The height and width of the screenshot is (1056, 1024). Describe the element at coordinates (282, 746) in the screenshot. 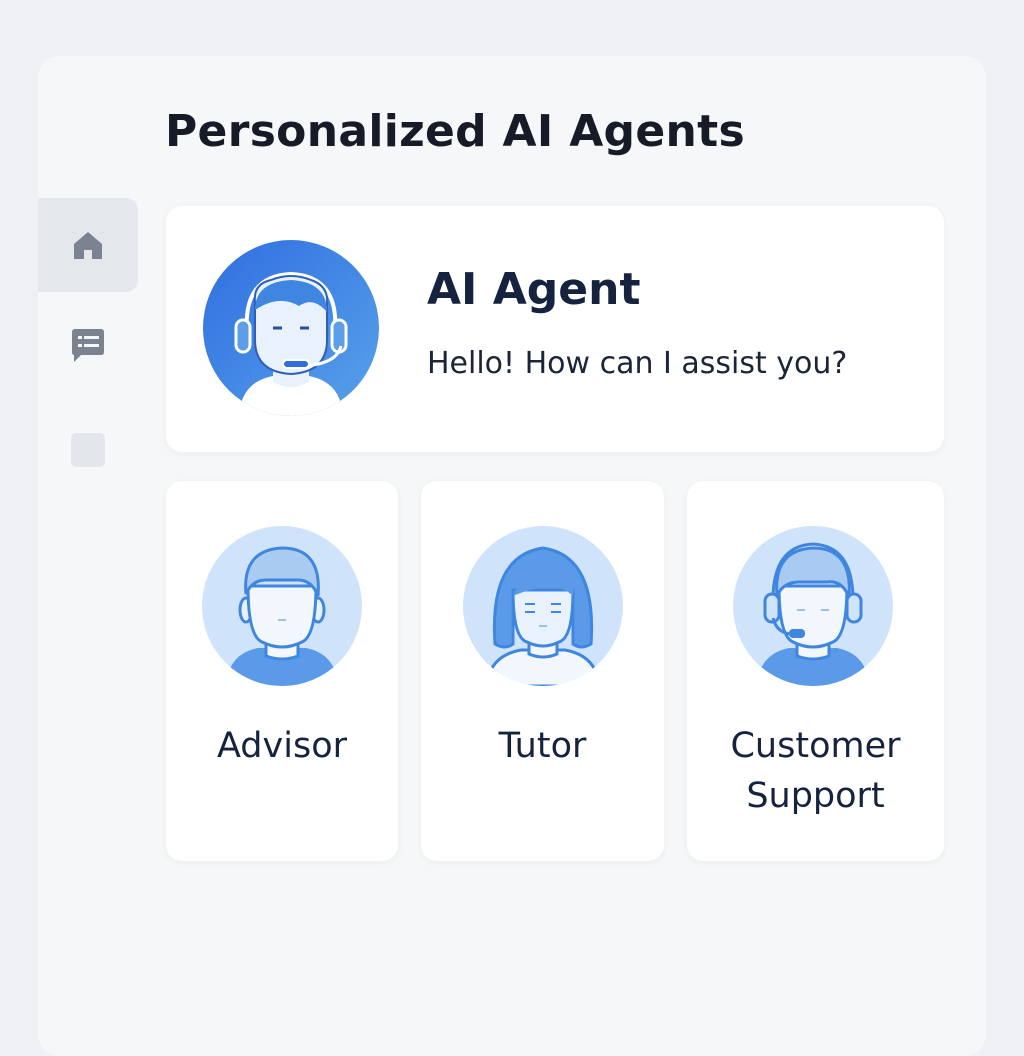

I see `agent-label-advisor: Advisor` at that location.